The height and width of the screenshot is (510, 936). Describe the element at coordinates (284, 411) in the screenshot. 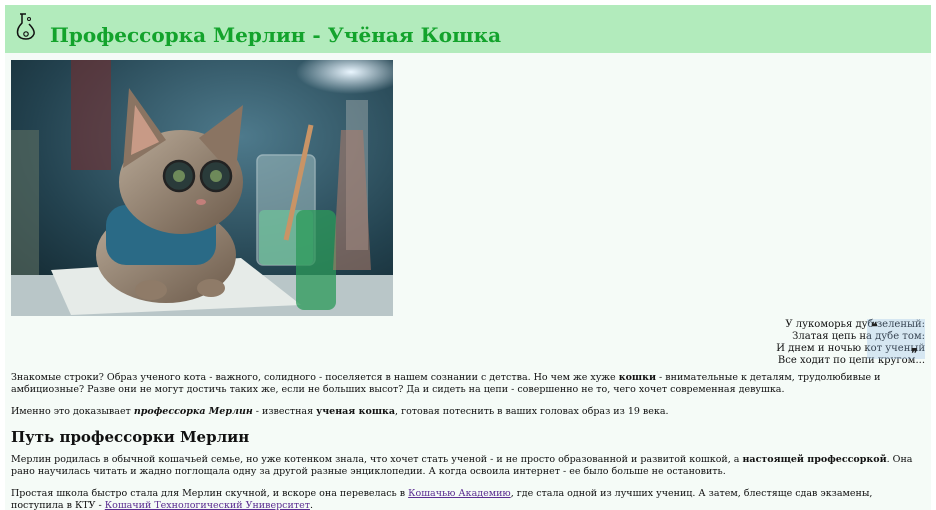

I see `text: - известная` at that location.